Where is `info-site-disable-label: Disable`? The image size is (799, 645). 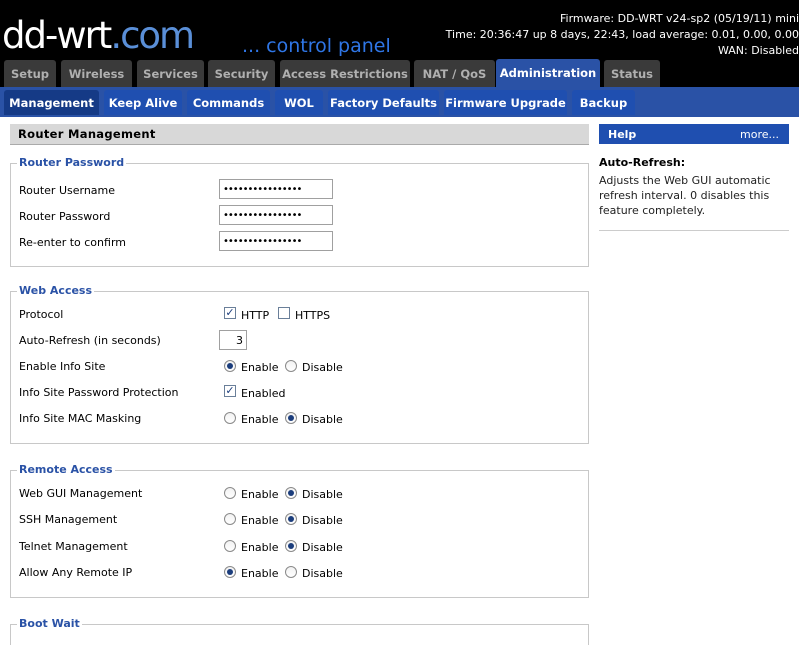 info-site-disable-label: Disable is located at coordinates (322, 367).